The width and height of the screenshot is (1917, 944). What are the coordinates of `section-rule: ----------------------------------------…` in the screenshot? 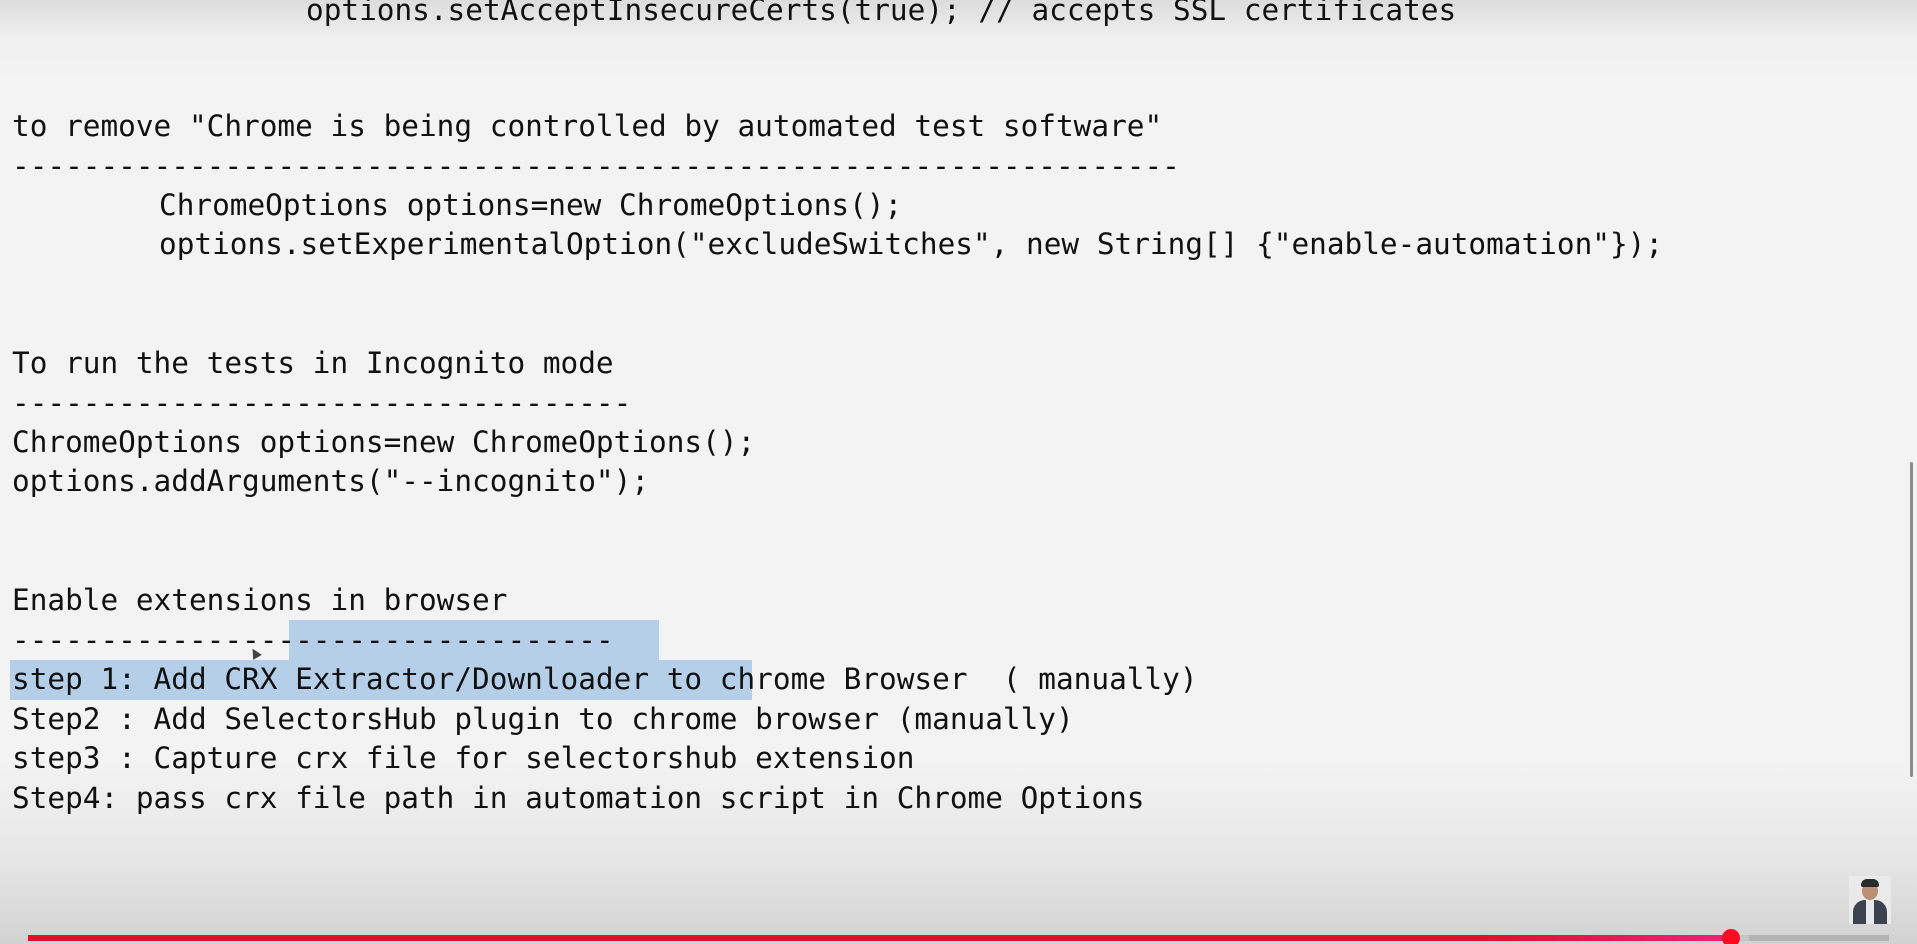 It's located at (596, 166).